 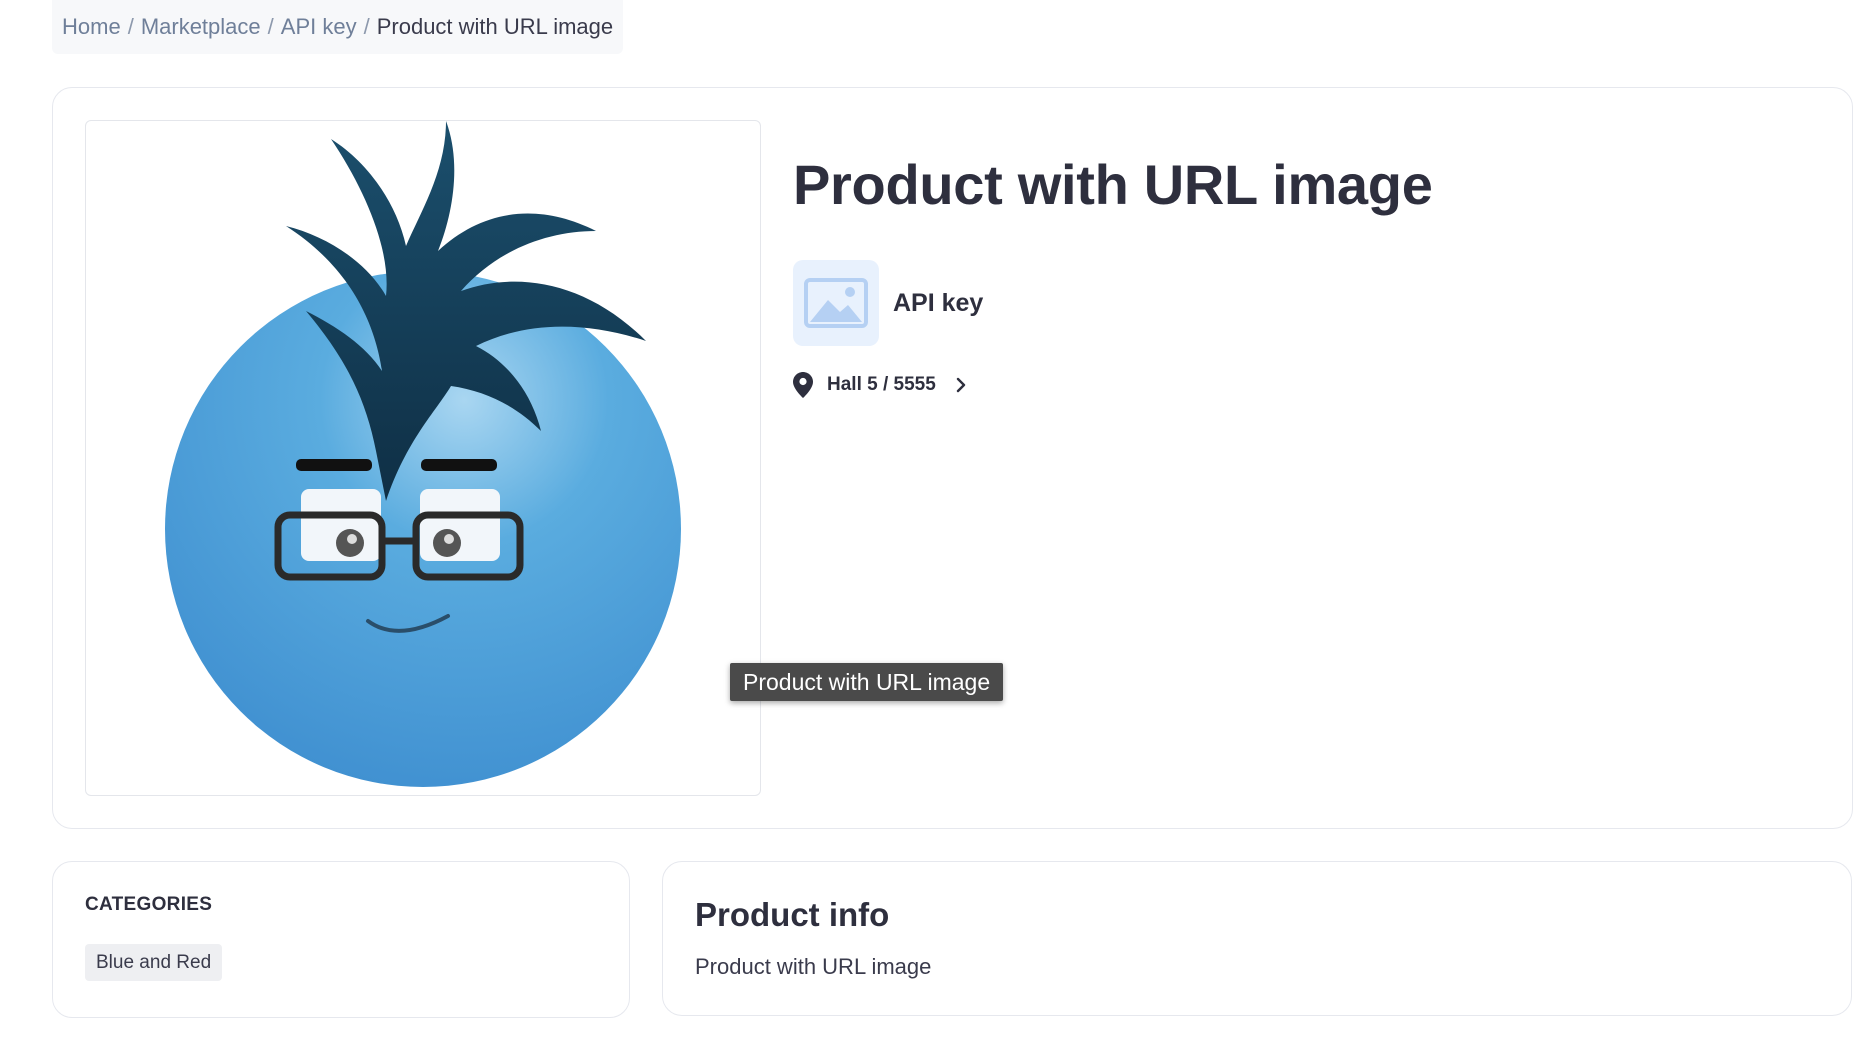 I want to click on vendor-link: API key, so click(x=888, y=303).